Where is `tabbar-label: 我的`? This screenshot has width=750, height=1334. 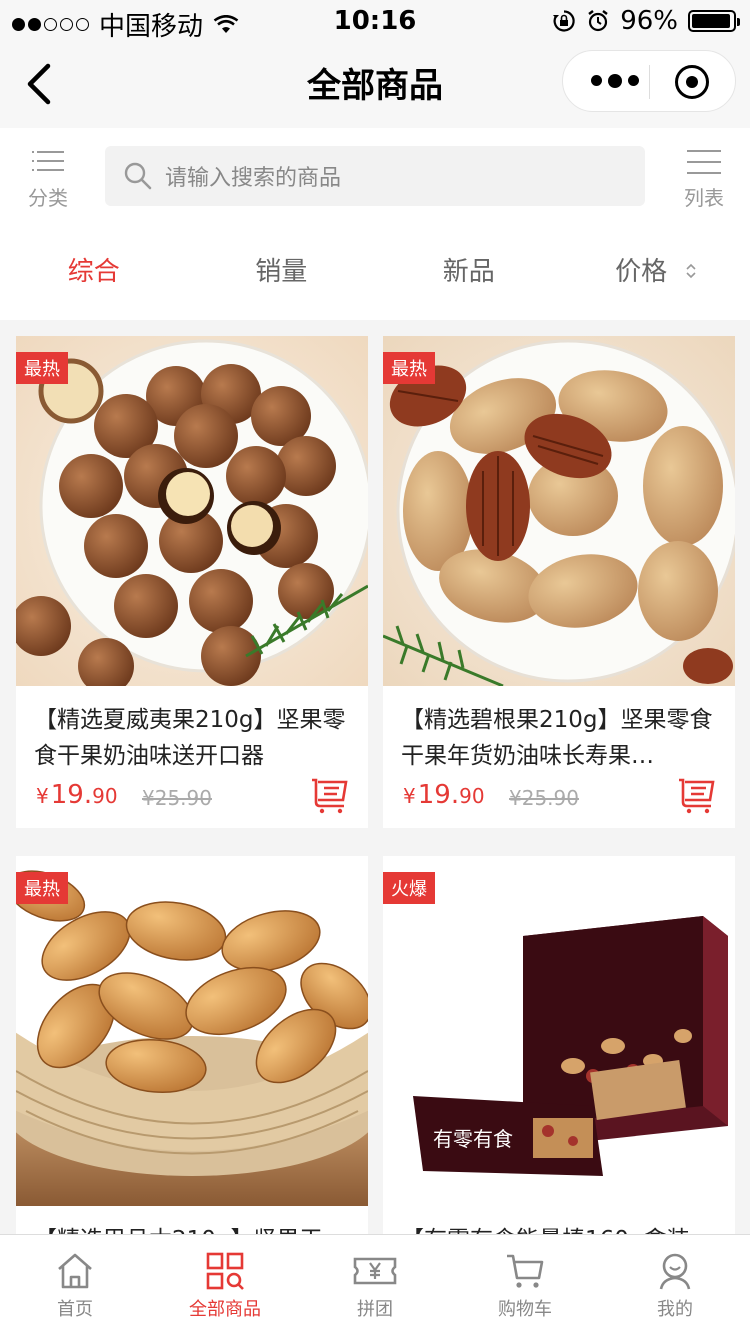 tabbar-label: 我的 is located at coordinates (675, 1309).